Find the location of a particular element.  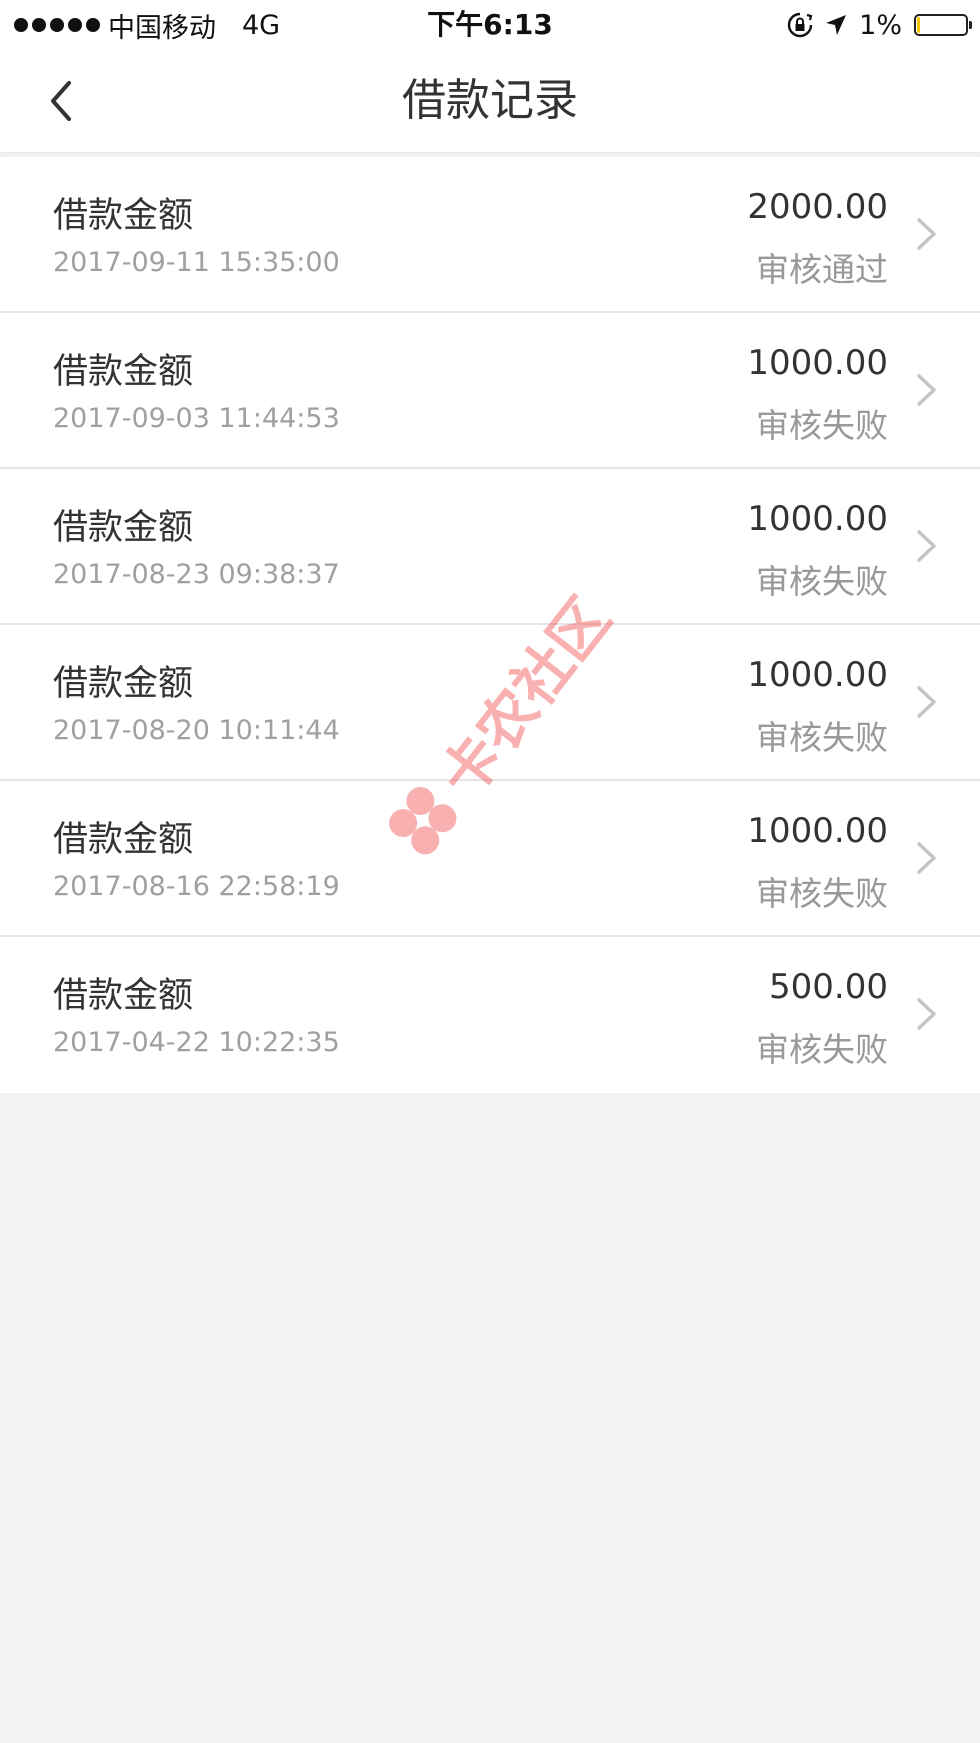

orientation-lock-icon is located at coordinates (800, 25).